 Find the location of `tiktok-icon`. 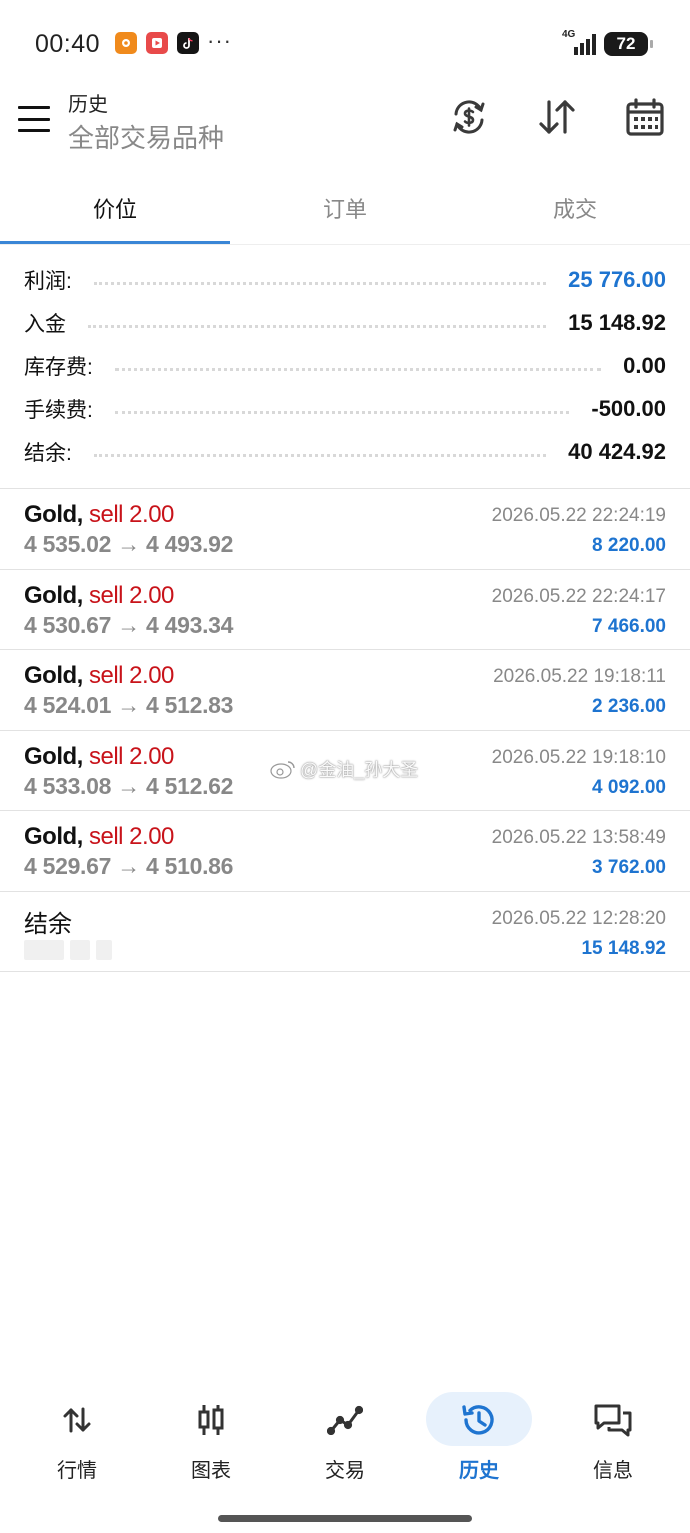

tiktok-icon is located at coordinates (188, 43).